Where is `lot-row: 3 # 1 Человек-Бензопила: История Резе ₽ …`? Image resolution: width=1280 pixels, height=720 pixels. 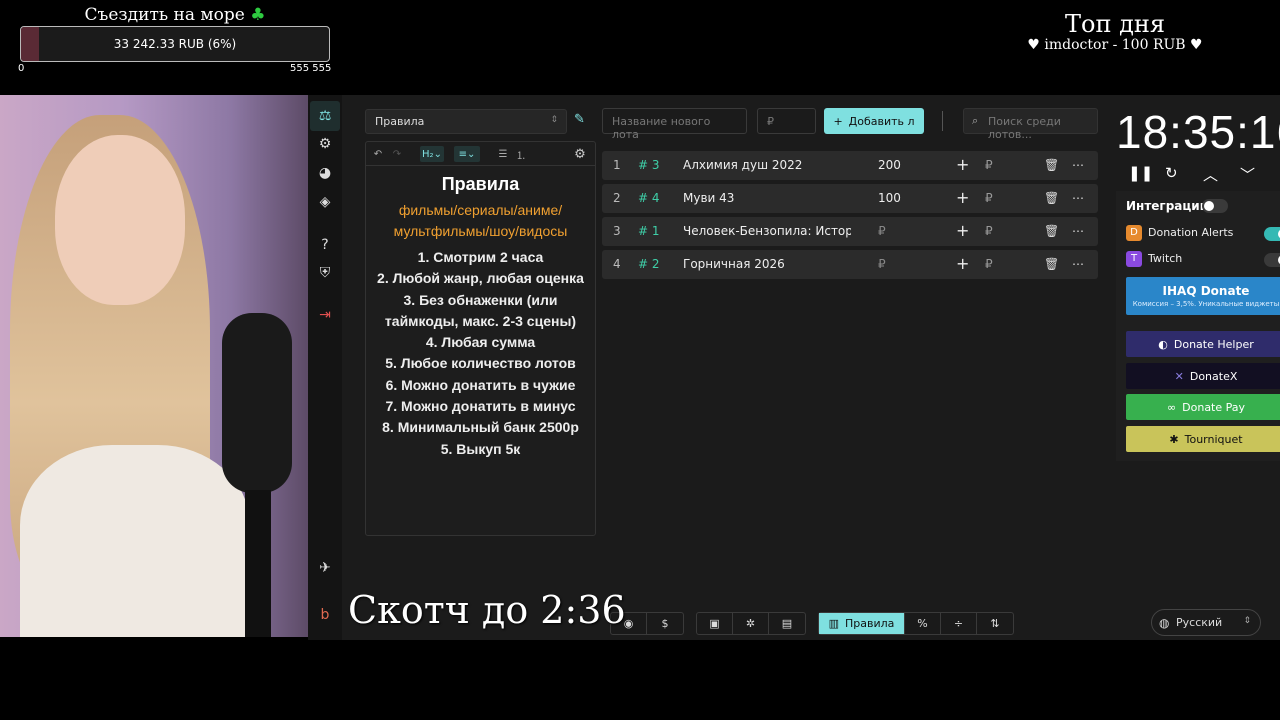 lot-row: 3 # 1 Человек-Бензопила: История Резе ₽ … is located at coordinates (850, 231).